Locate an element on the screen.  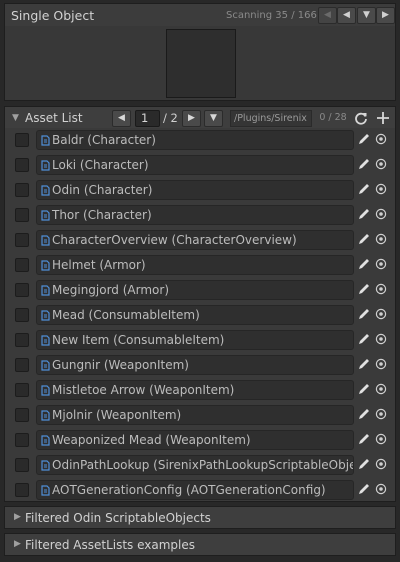
object-label: Baldr (Character) is located at coordinates (104, 140).